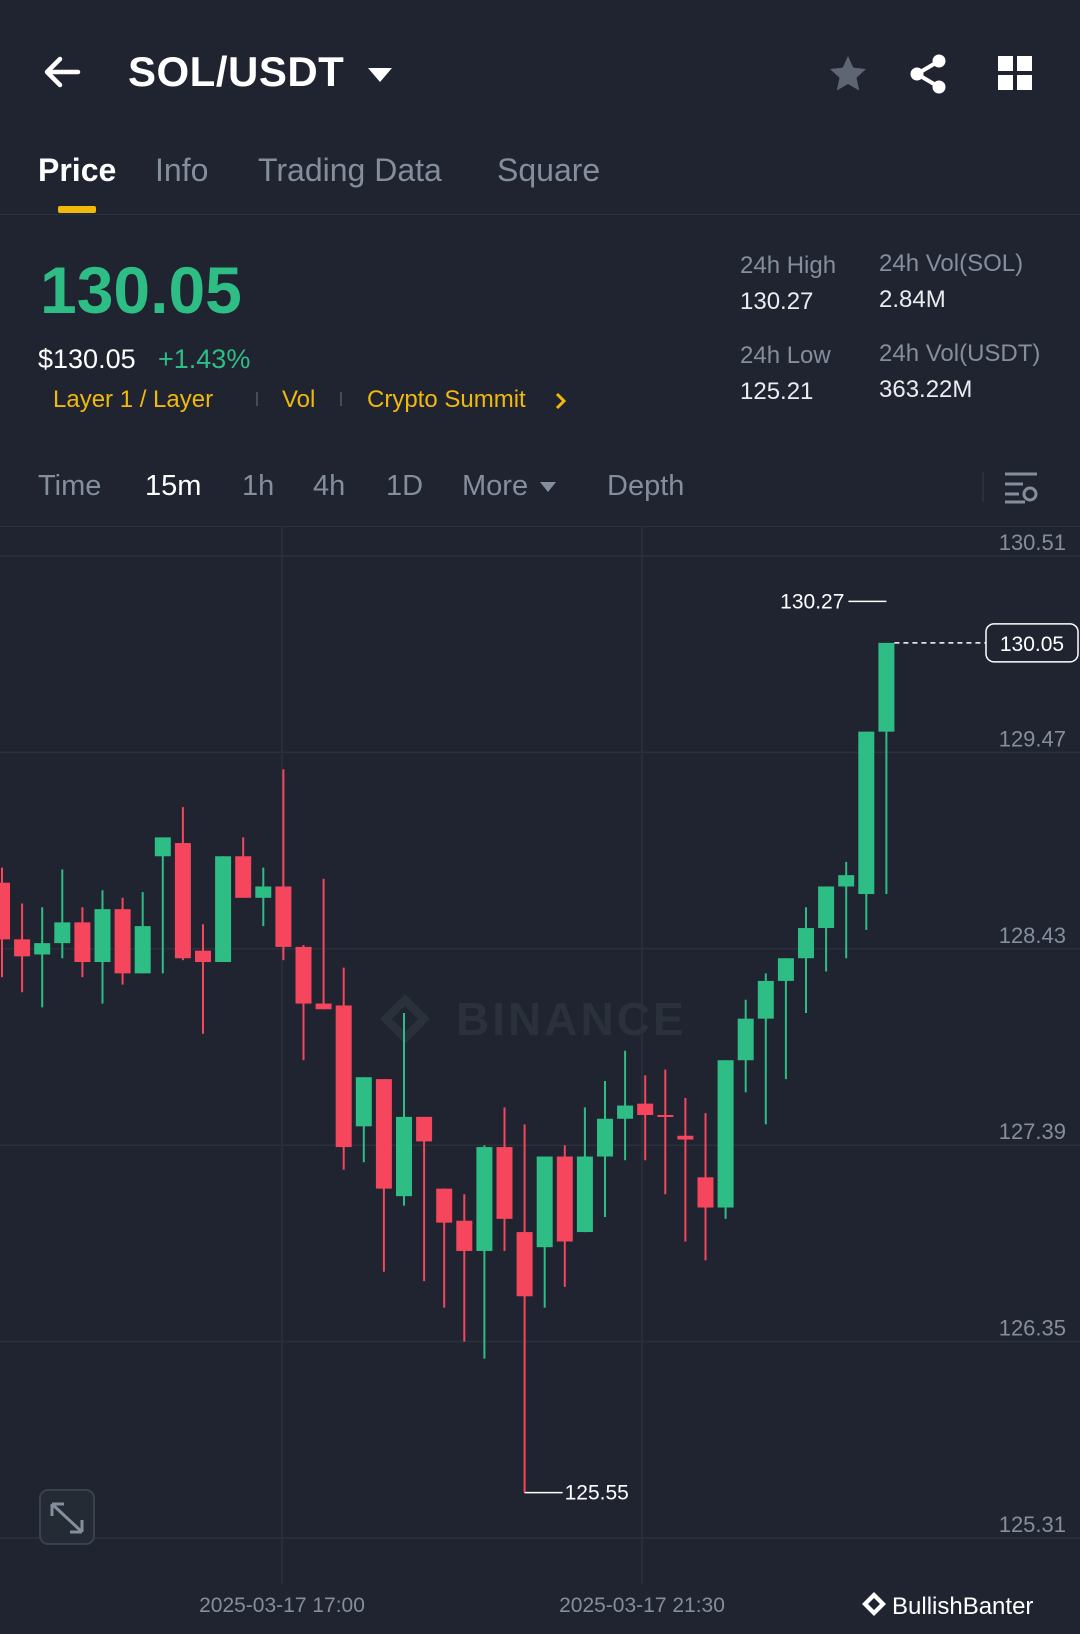  Describe the element at coordinates (777, 301) in the screenshot. I see `high-value: 130.27` at that location.